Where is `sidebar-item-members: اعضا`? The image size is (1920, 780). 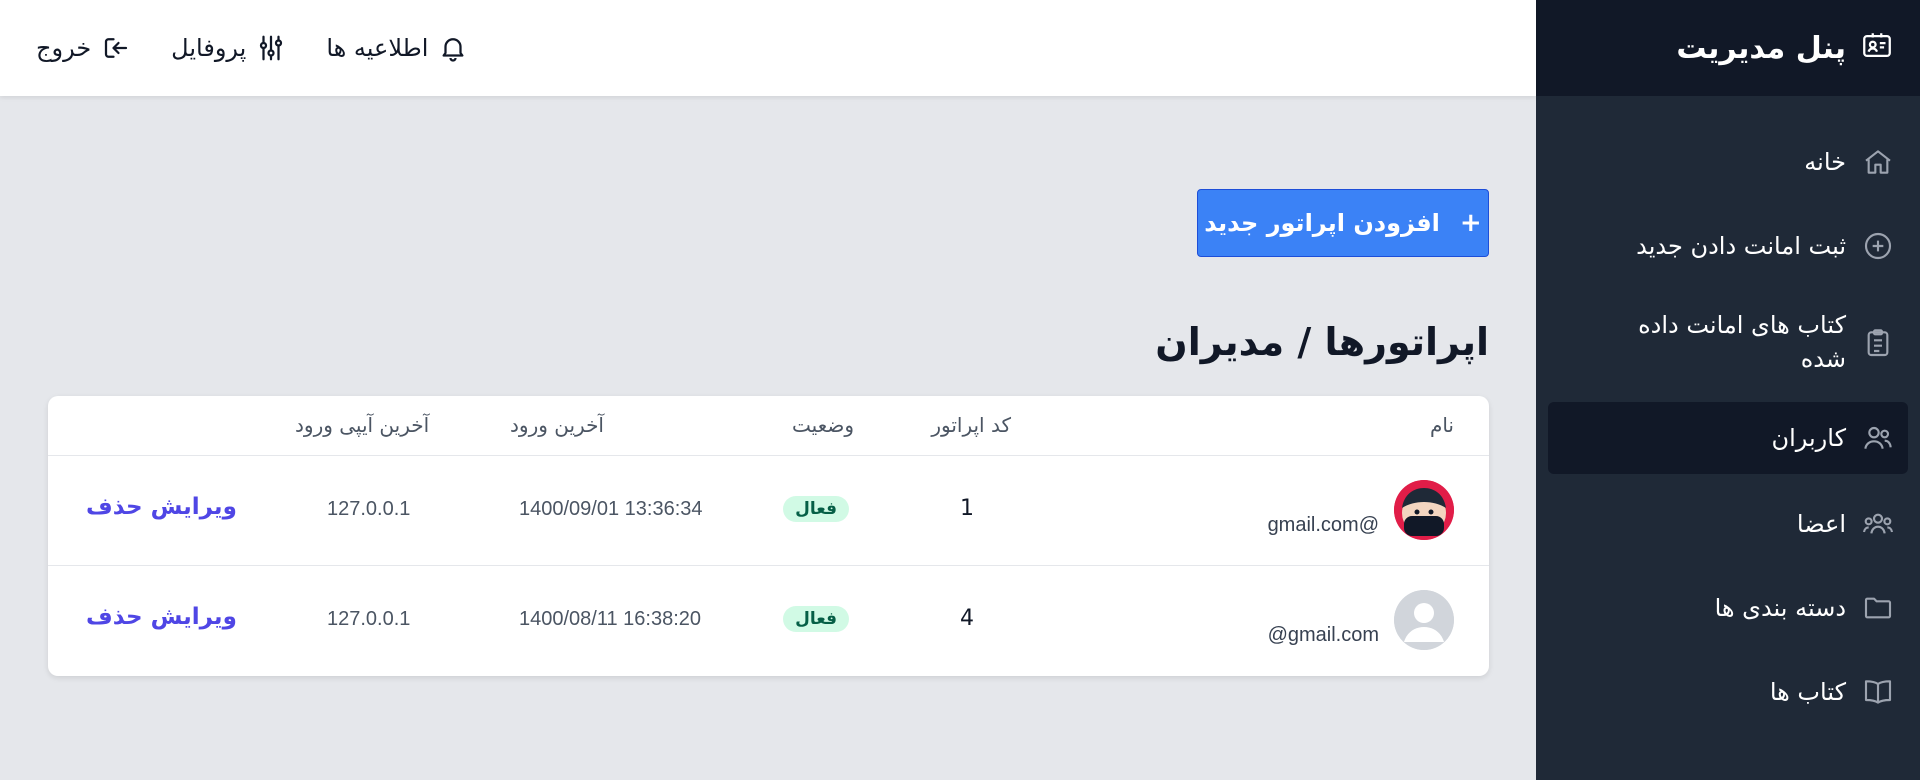
sidebar-item-members: اعضا is located at coordinates (1728, 524).